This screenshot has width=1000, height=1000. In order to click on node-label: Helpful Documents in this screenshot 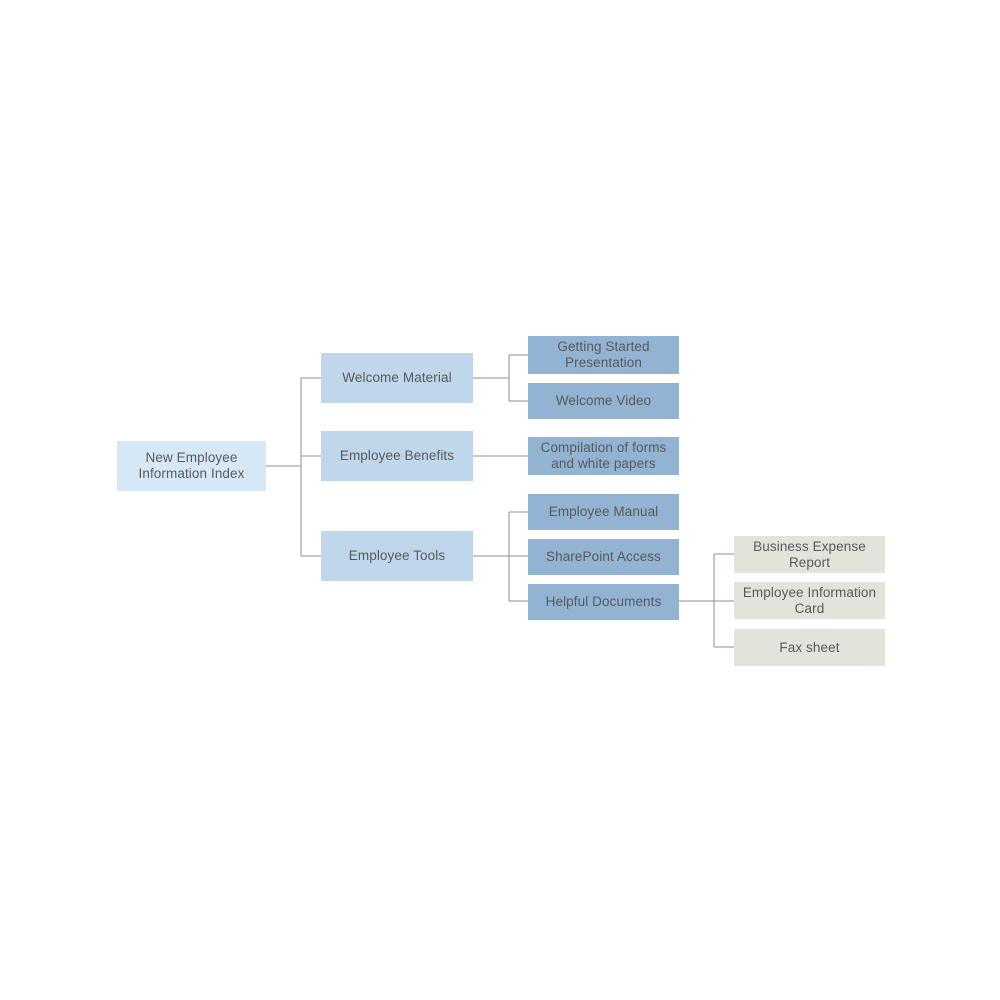, I will do `click(603, 601)`.